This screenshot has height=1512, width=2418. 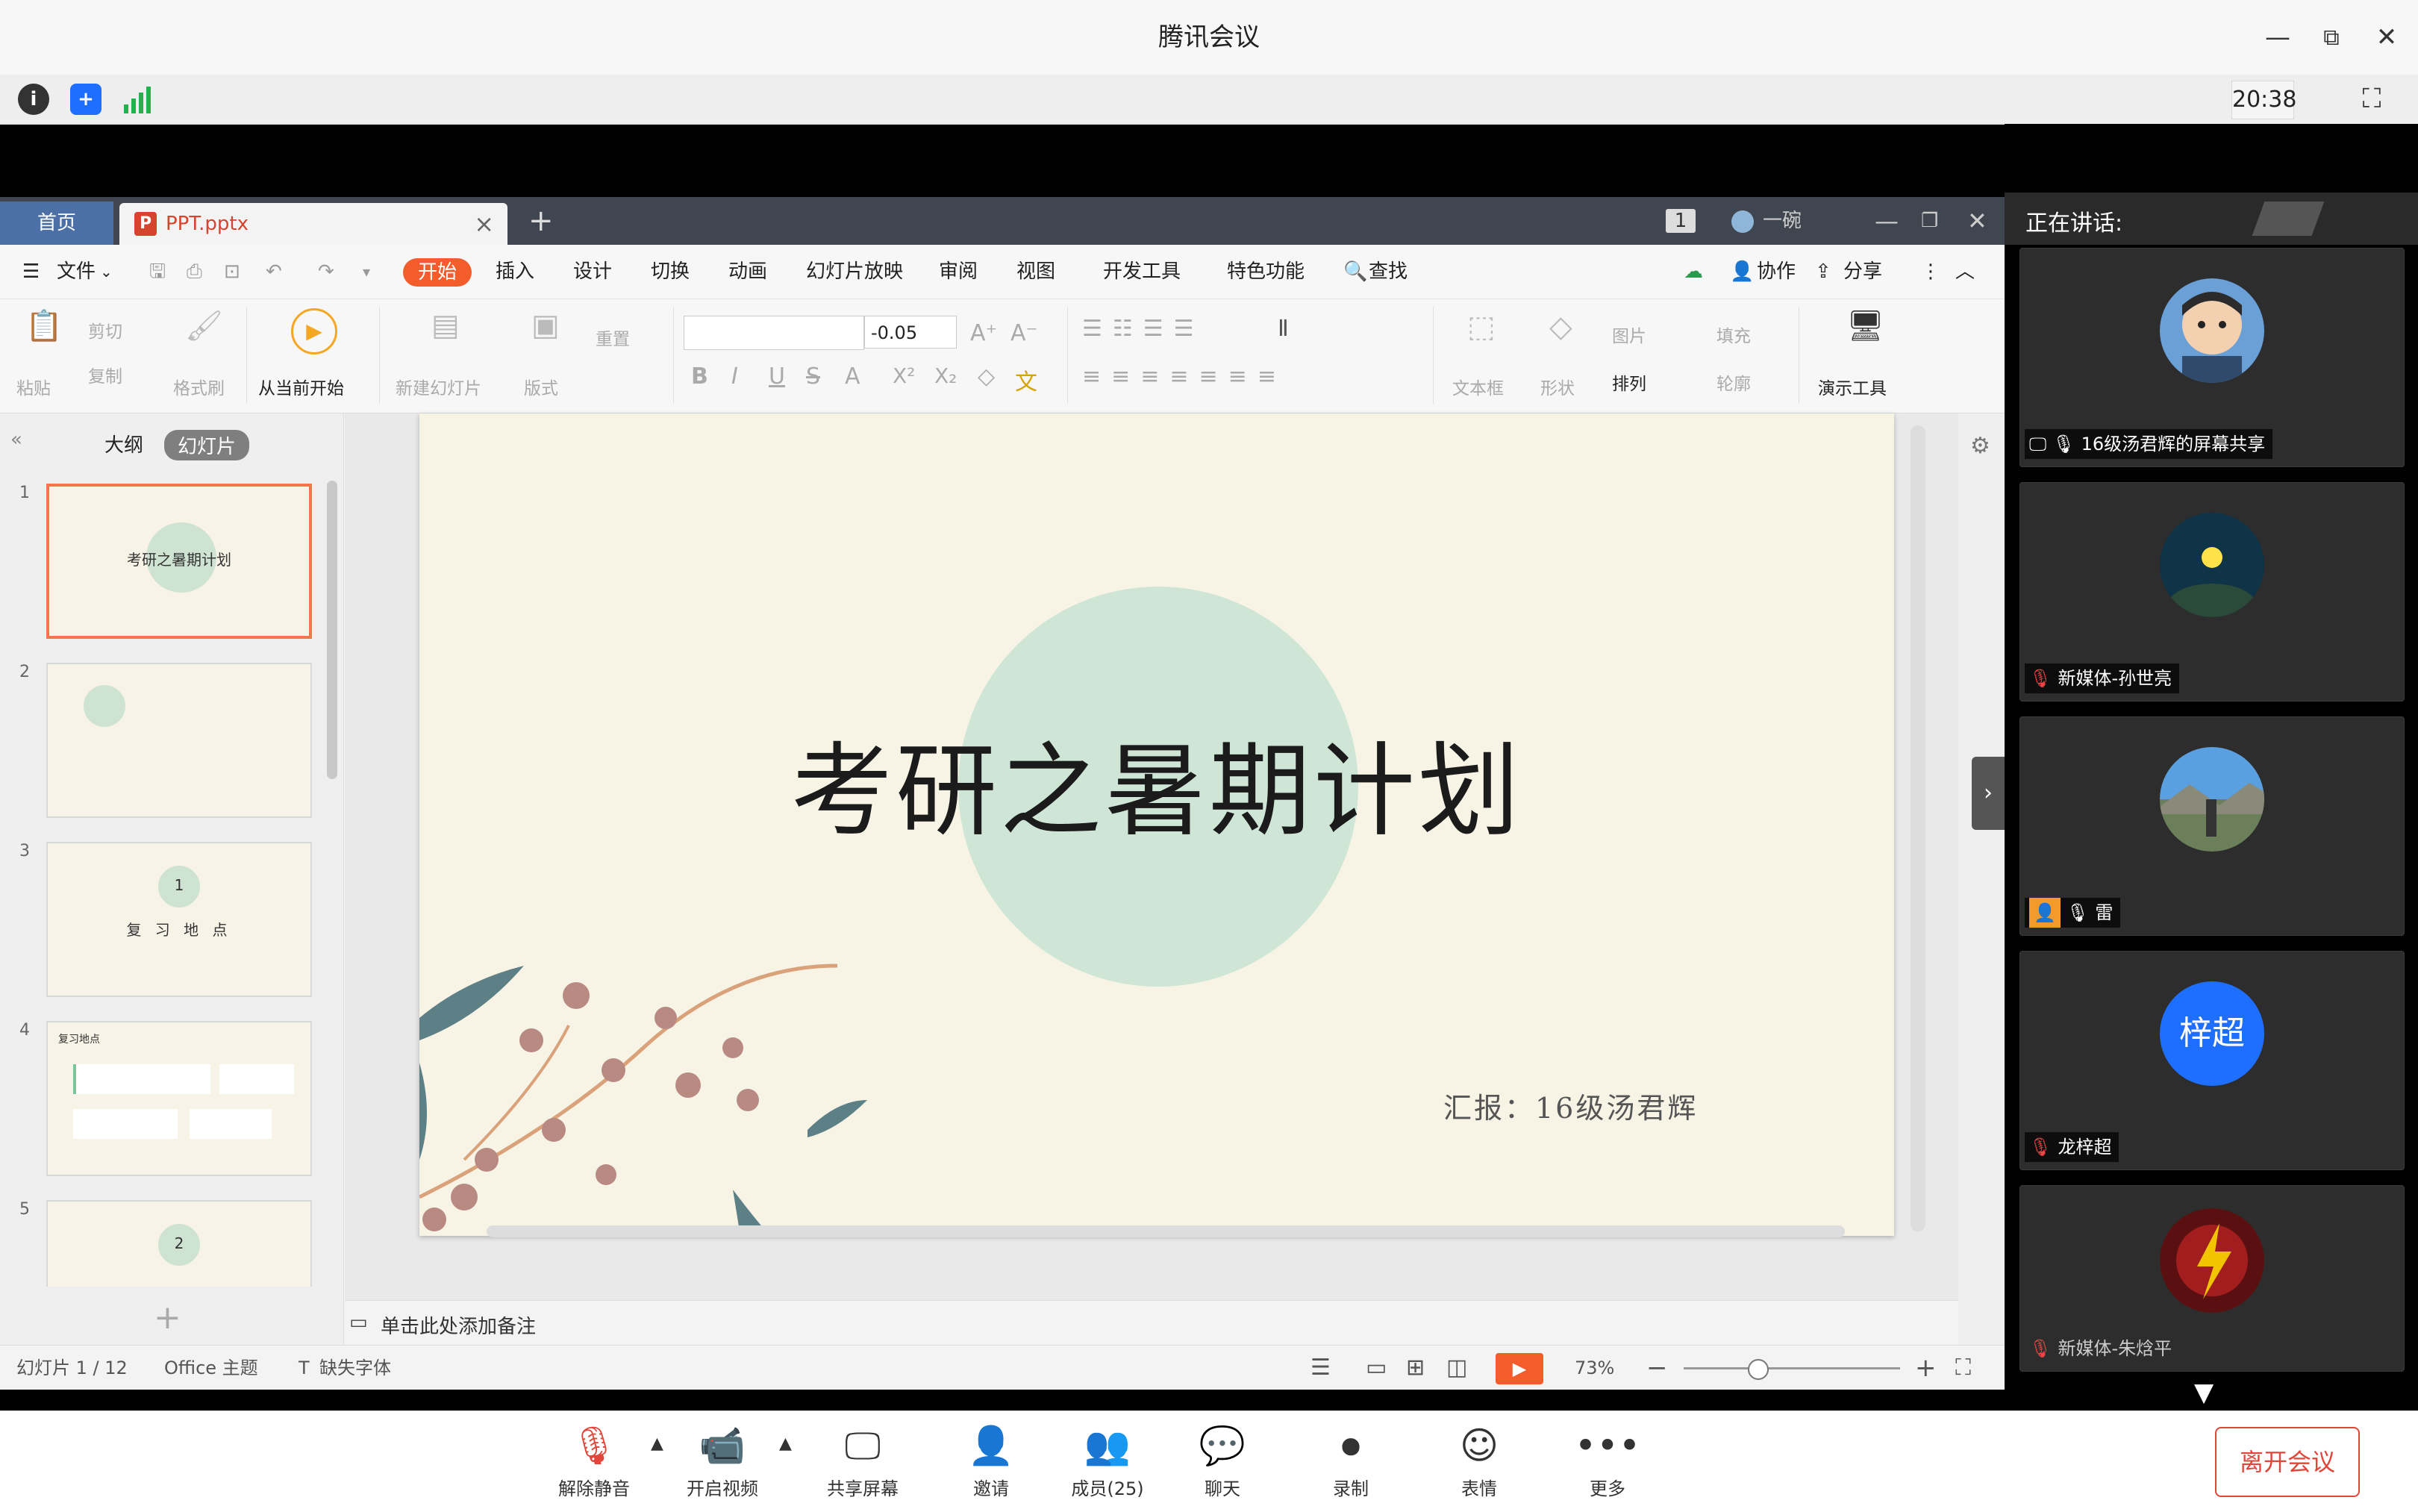 I want to click on record-button: ⏺ 录制, so click(x=1351, y=1461).